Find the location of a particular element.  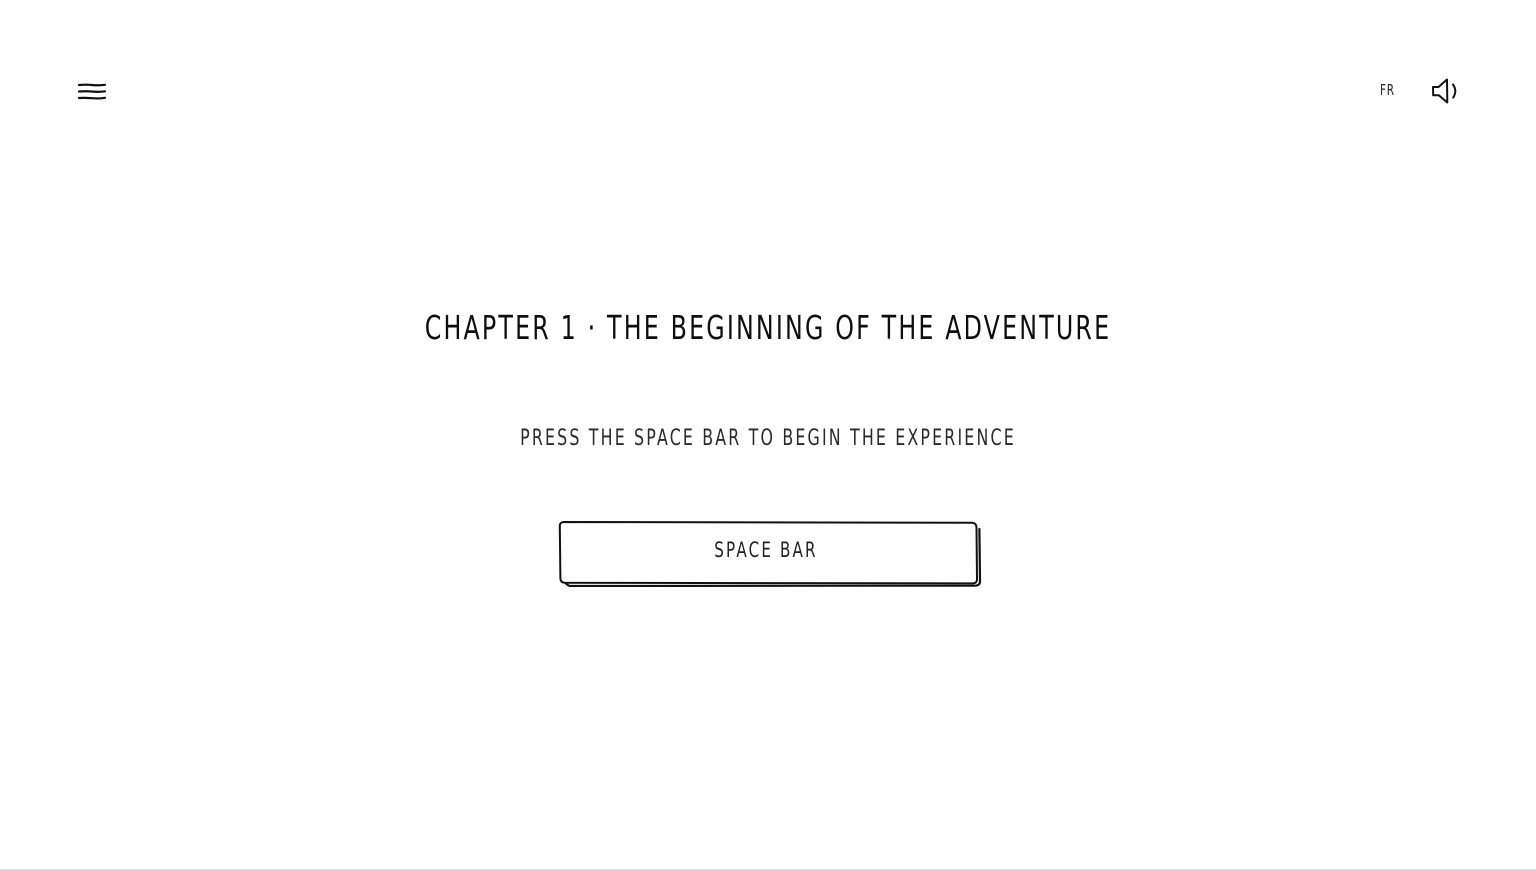

menu-button is located at coordinates (92, 92).